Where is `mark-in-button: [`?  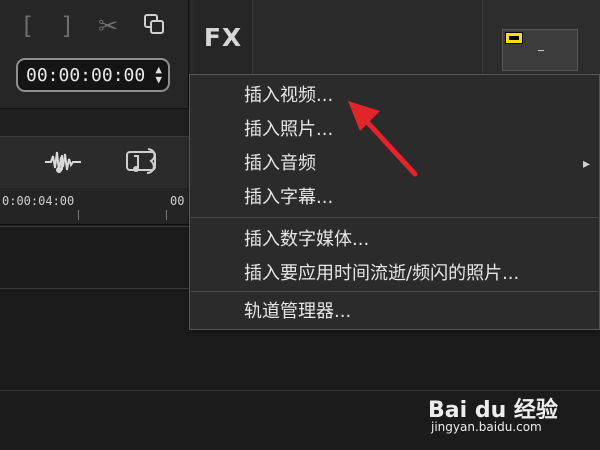
mark-in-button: [ is located at coordinates (27, 26).